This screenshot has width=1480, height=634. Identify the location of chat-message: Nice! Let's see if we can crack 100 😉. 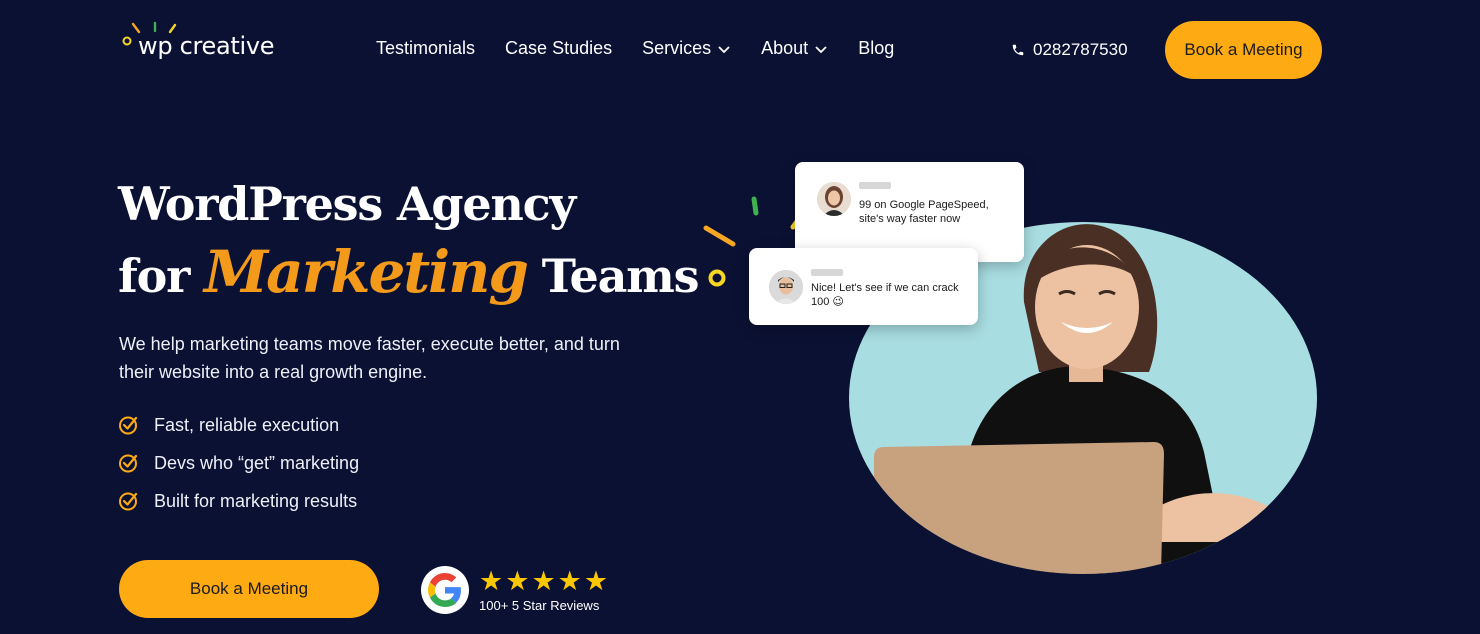
(885, 295).